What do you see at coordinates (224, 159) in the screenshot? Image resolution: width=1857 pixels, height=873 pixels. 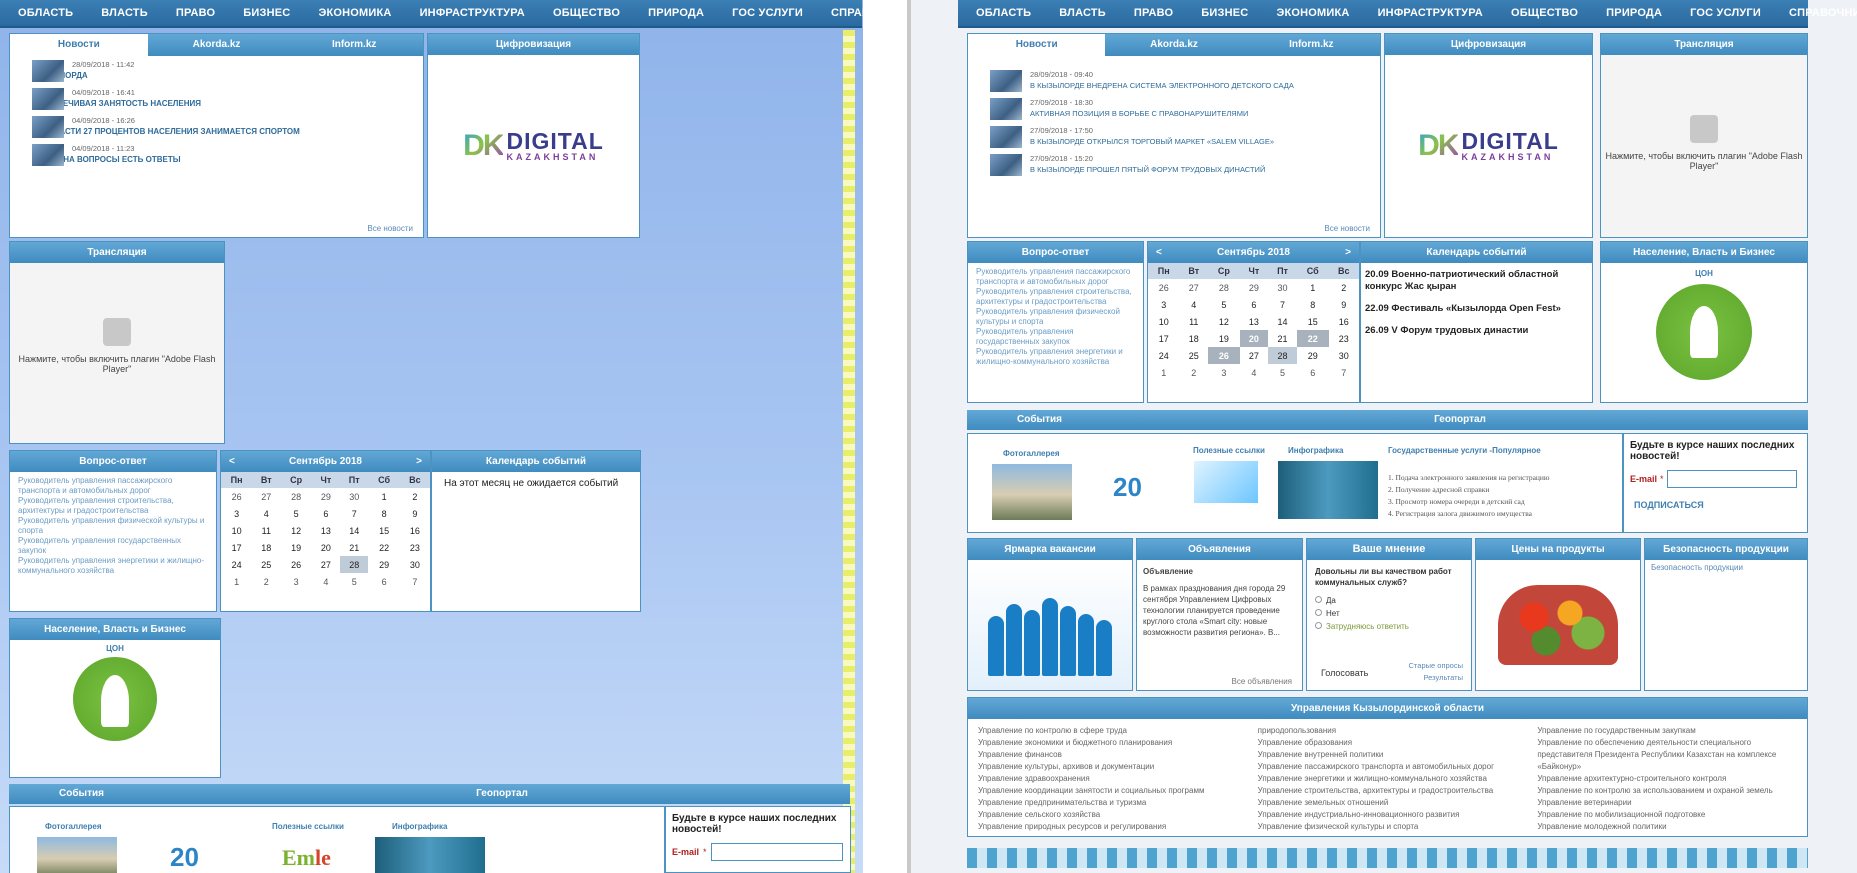 I see `news-title: ОСМС: НА ВОПРОСЫ ЕСТЬ ОТВЕТЫ` at bounding box center [224, 159].